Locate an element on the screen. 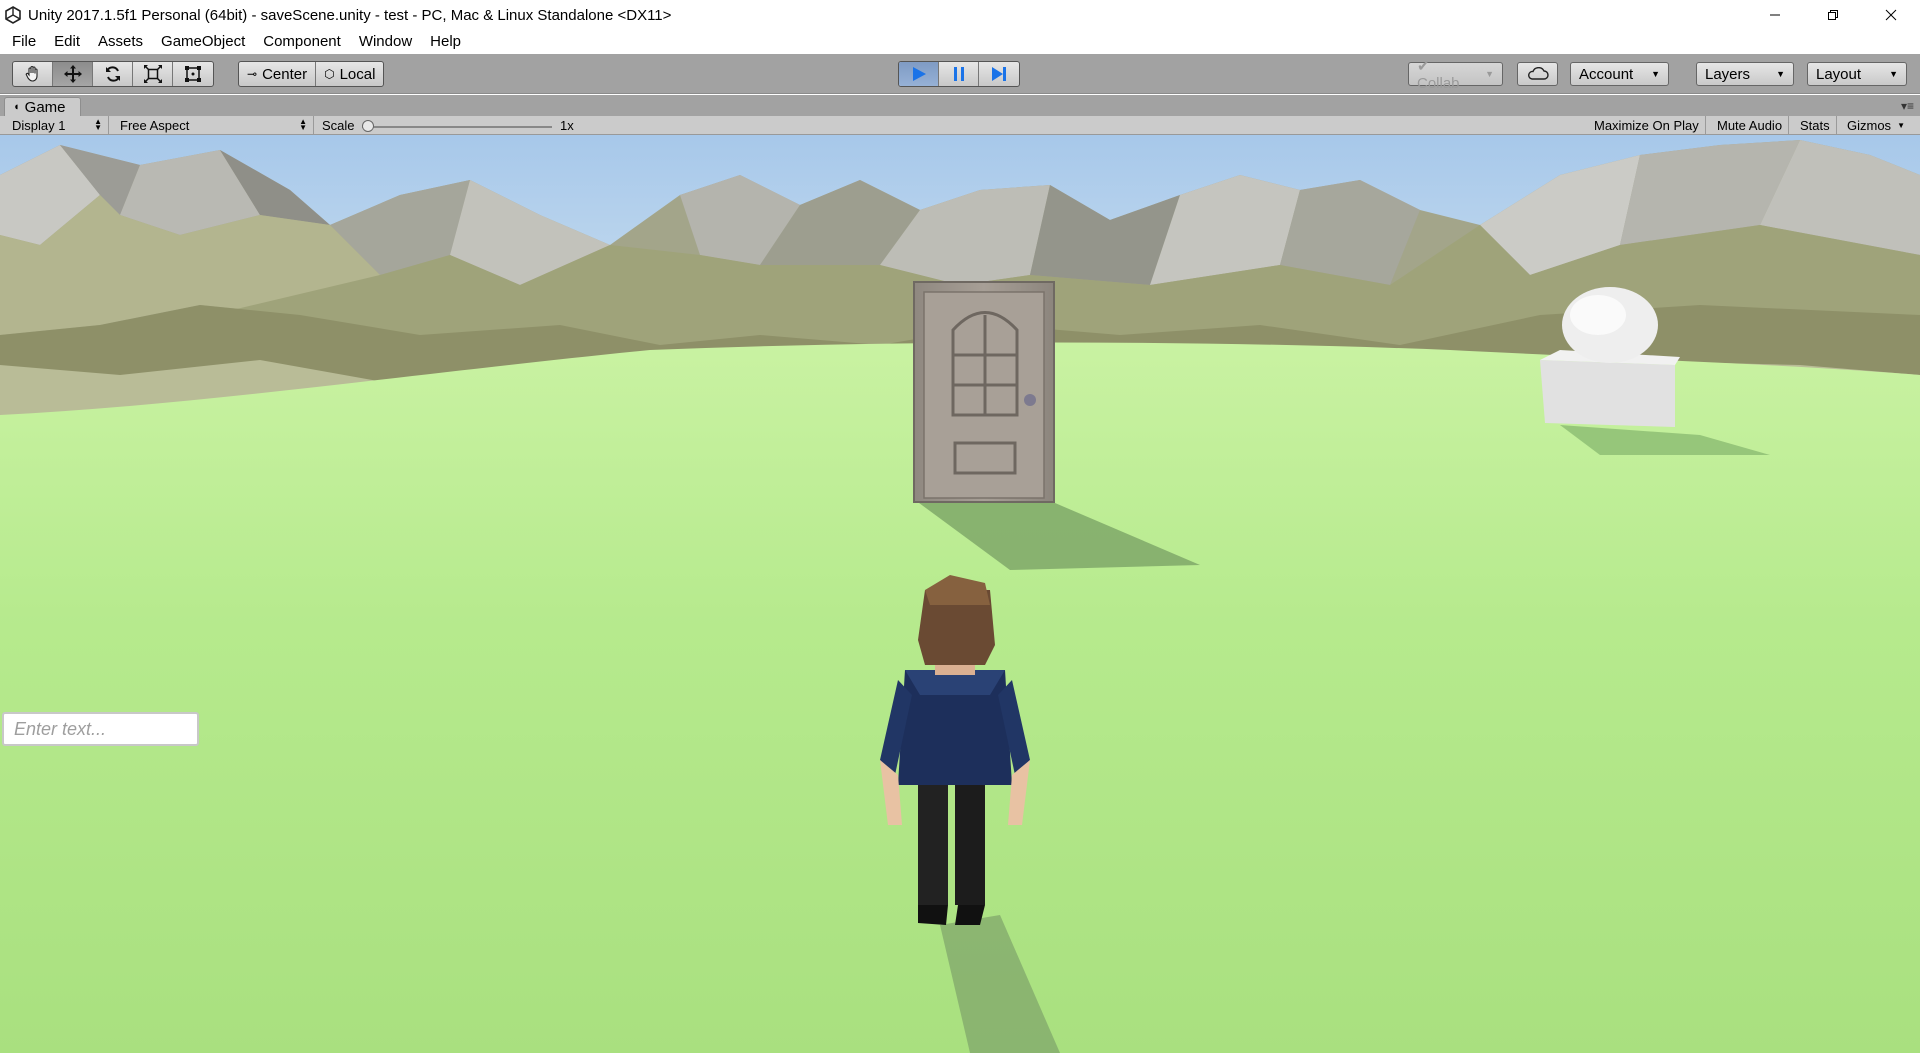 The image size is (1920, 1053). menu-assets: Assets is located at coordinates (120, 42).